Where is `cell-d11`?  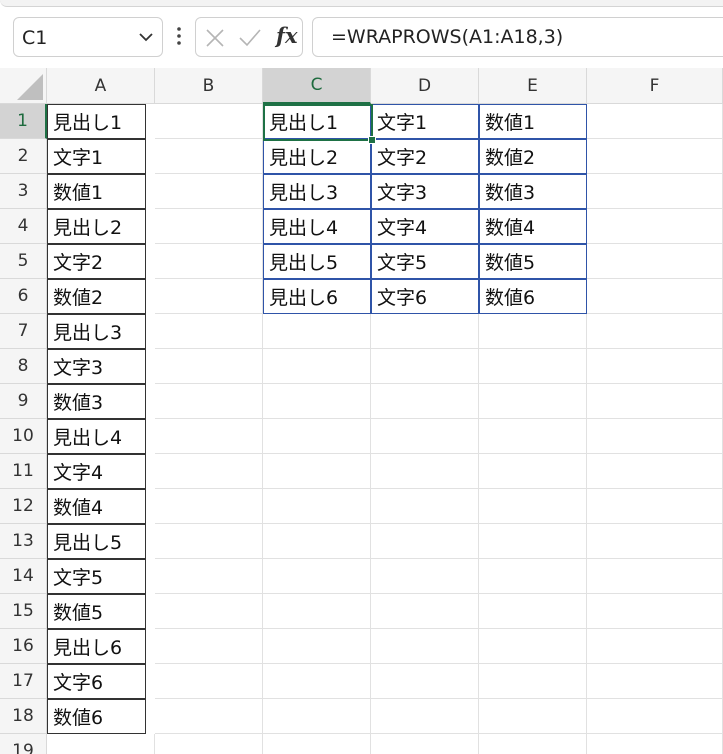
cell-d11 is located at coordinates (425, 471).